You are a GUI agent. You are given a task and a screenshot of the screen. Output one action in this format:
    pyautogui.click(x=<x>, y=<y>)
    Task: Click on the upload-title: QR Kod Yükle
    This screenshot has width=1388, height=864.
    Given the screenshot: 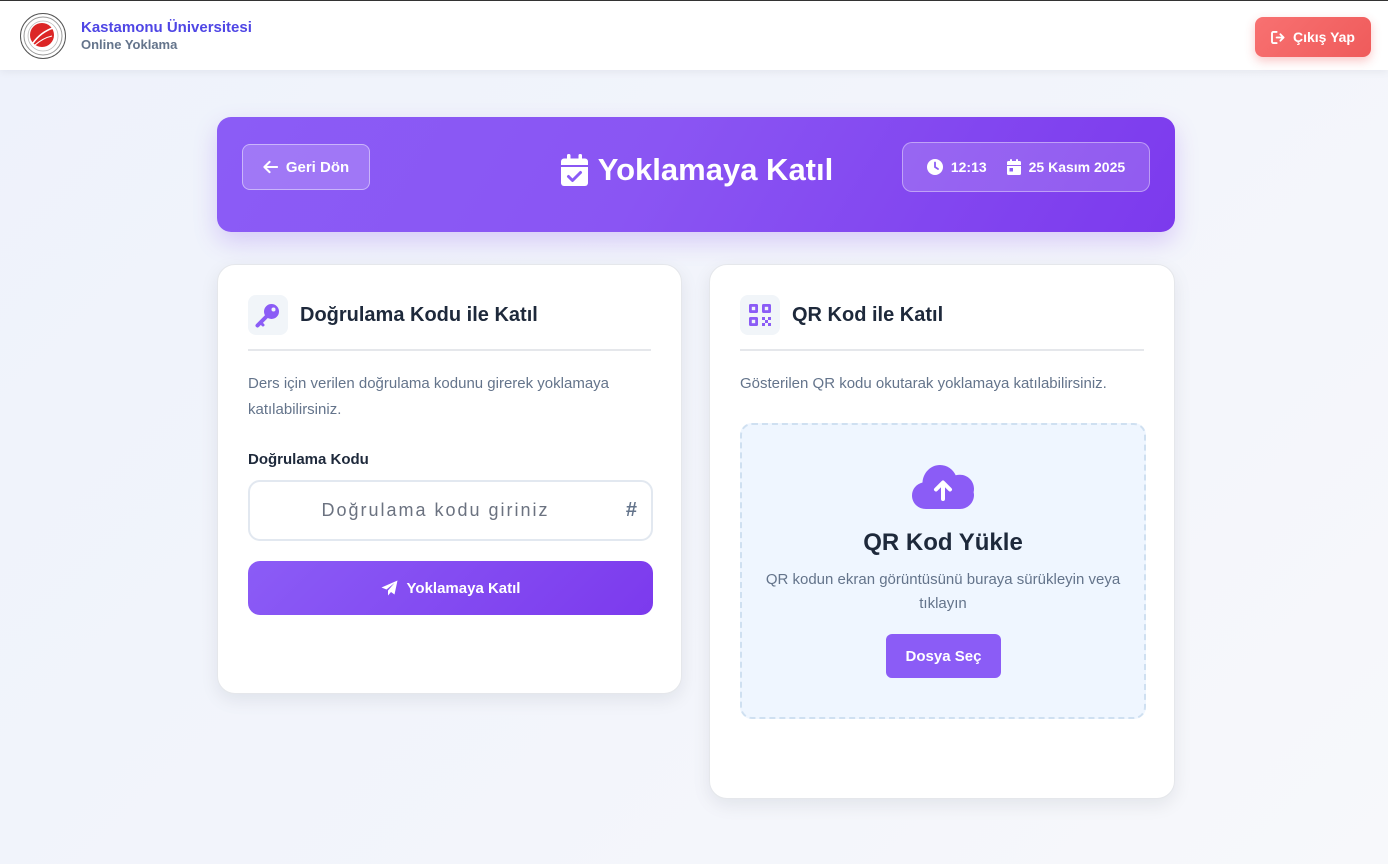 What is the action you would take?
    pyautogui.click(x=943, y=542)
    